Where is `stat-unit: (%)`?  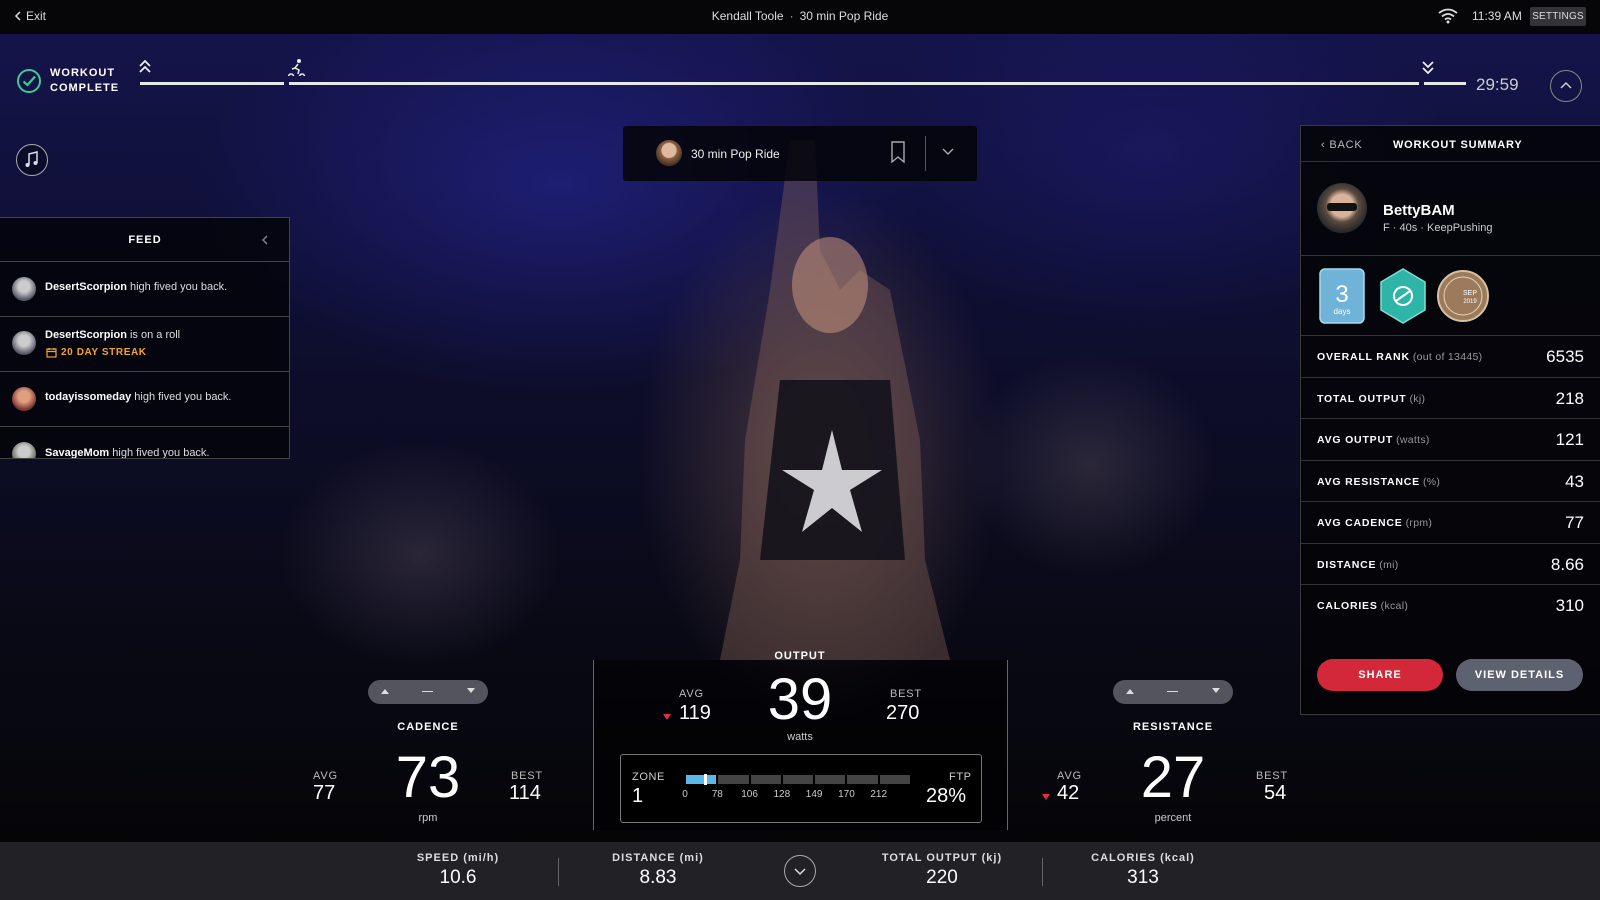 stat-unit: (%) is located at coordinates (1432, 481).